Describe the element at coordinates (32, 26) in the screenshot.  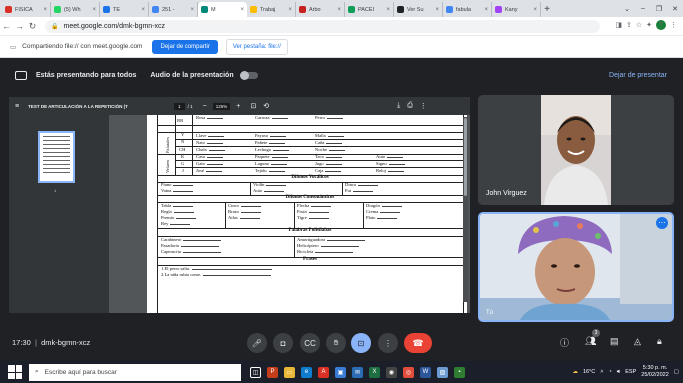
I see `reload-icon: ↻` at that location.